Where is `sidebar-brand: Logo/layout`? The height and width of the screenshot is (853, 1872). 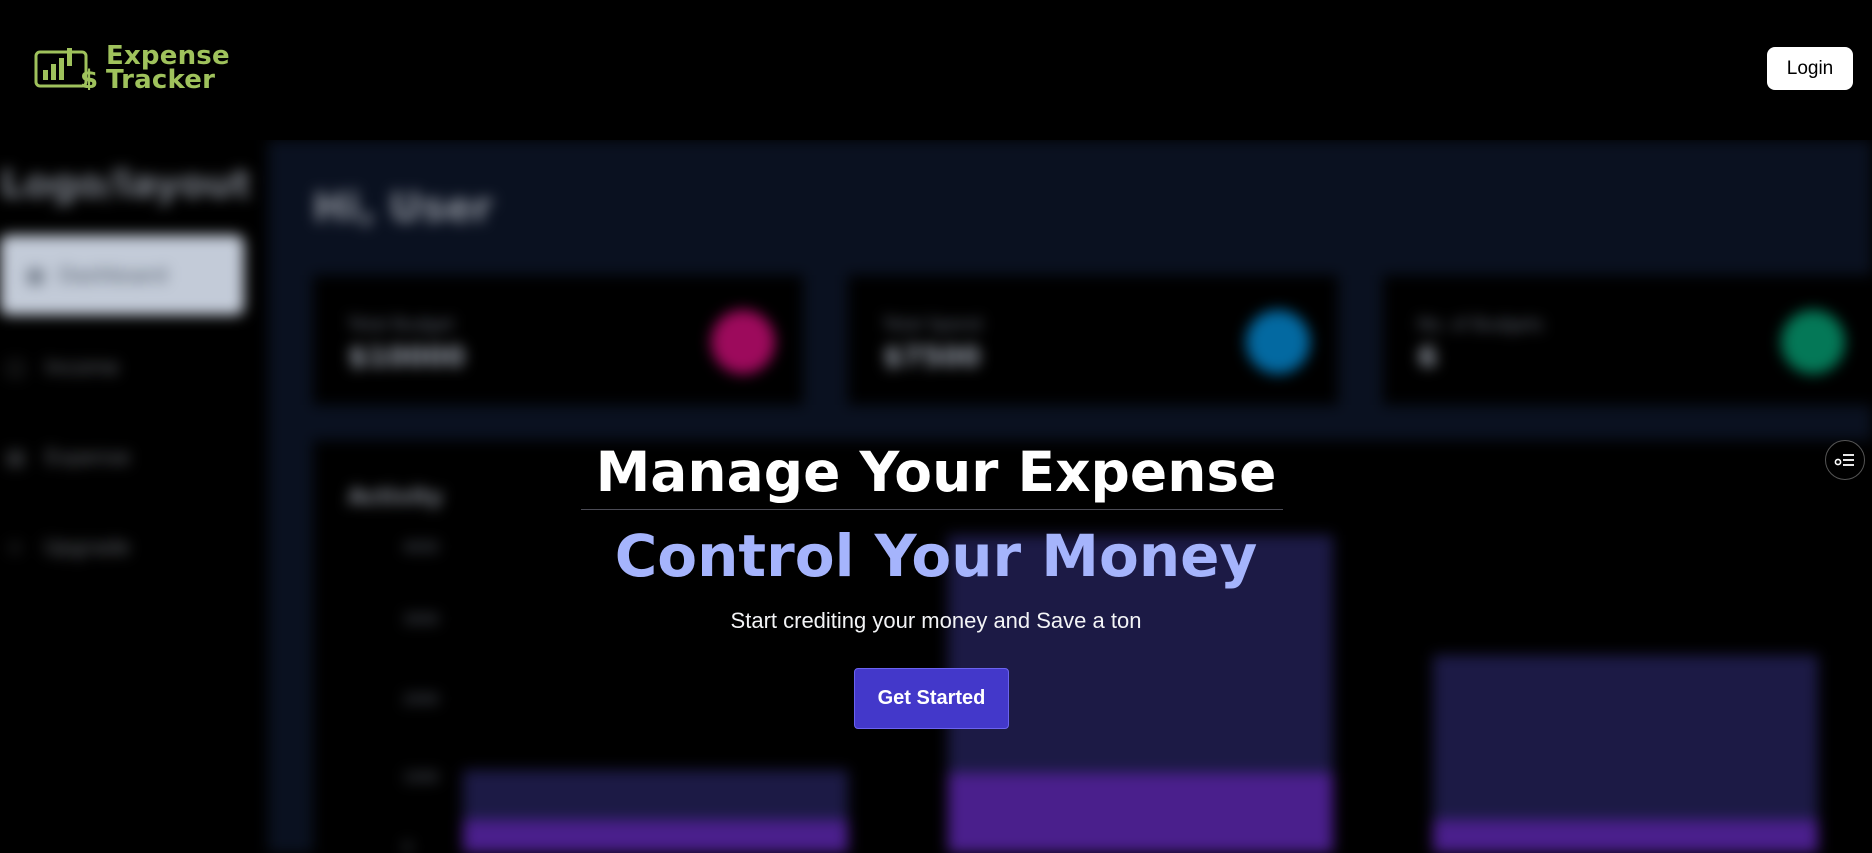 sidebar-brand: Logo/layout is located at coordinates (126, 184).